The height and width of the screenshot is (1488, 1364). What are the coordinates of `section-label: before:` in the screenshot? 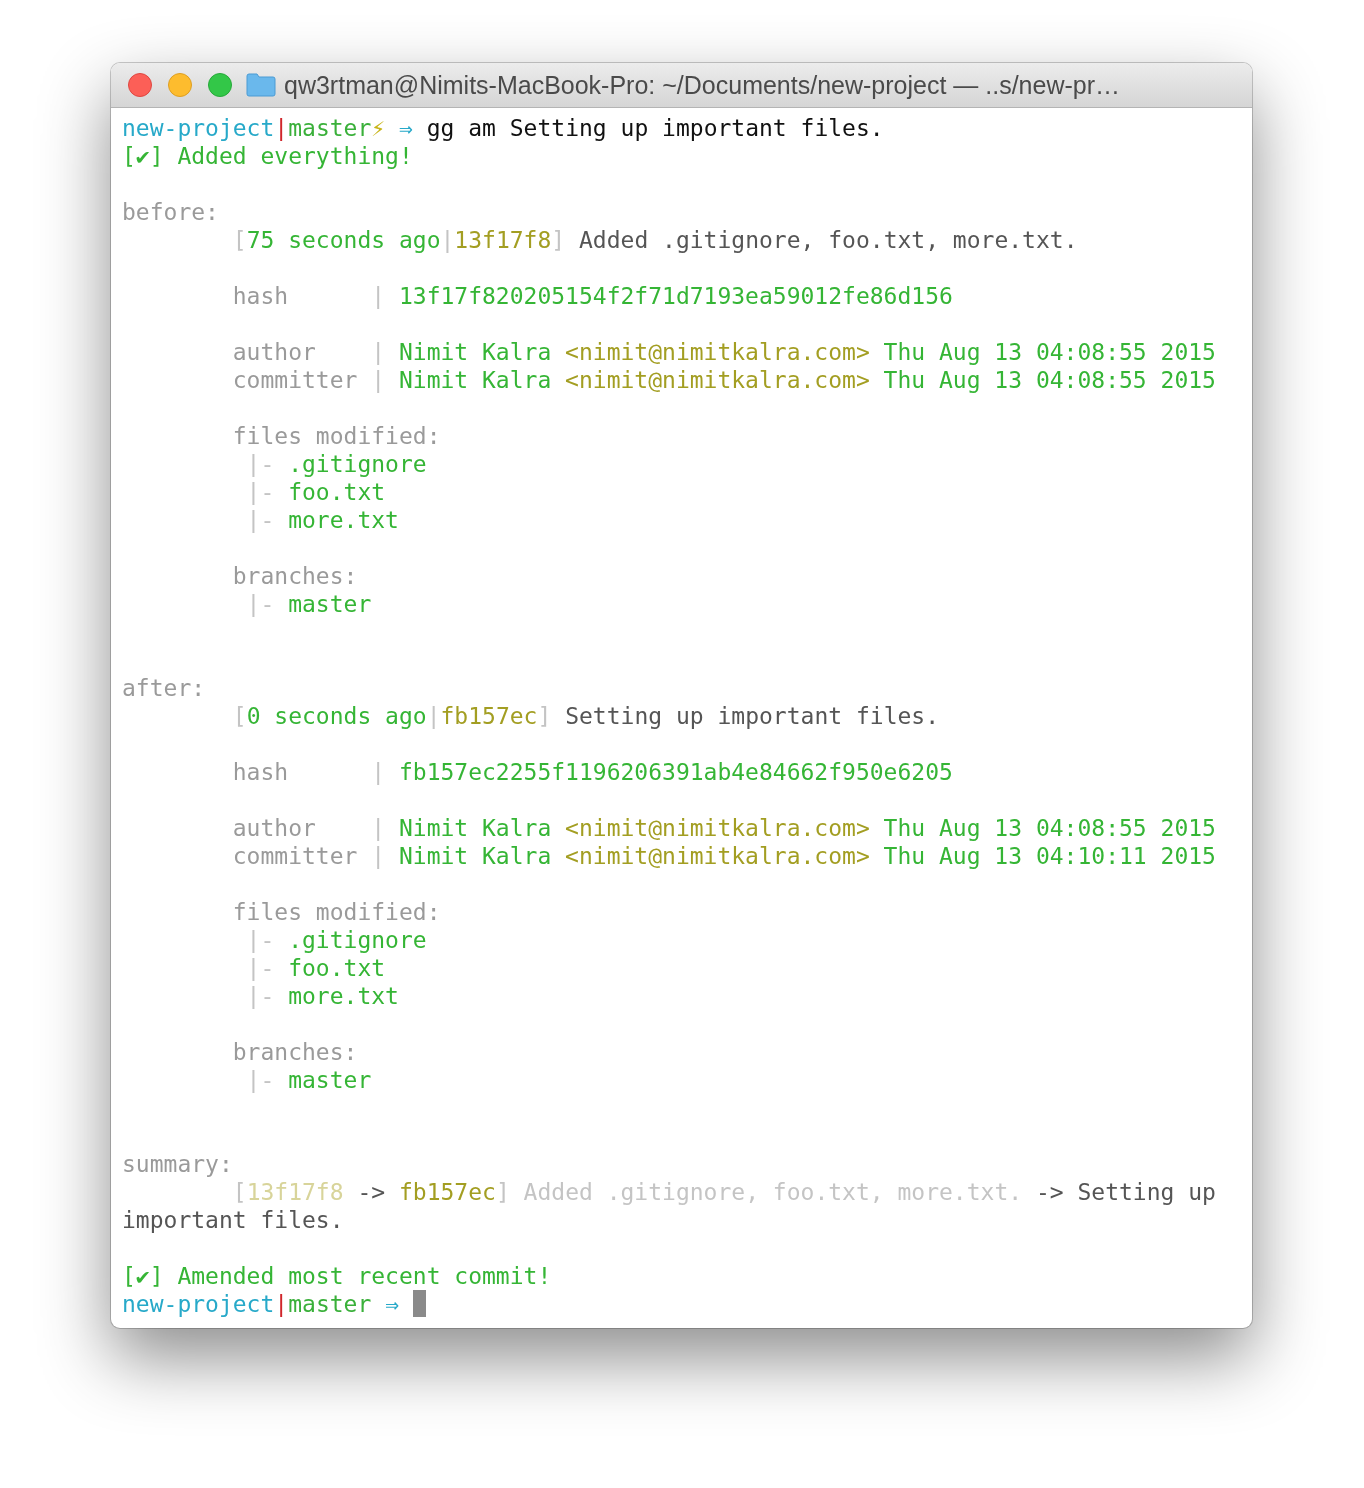 It's located at (170, 212).